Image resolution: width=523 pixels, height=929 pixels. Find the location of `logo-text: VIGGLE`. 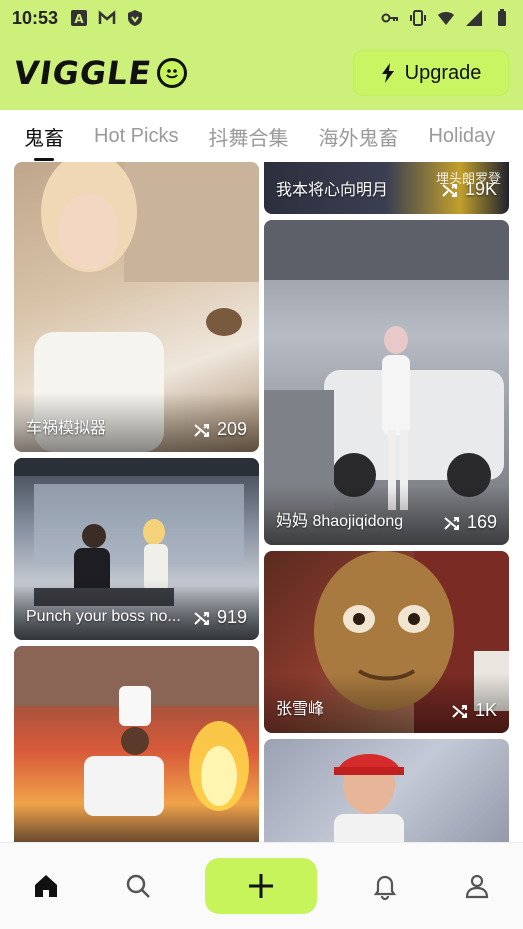

logo-text: VIGGLE is located at coordinates (83, 73).